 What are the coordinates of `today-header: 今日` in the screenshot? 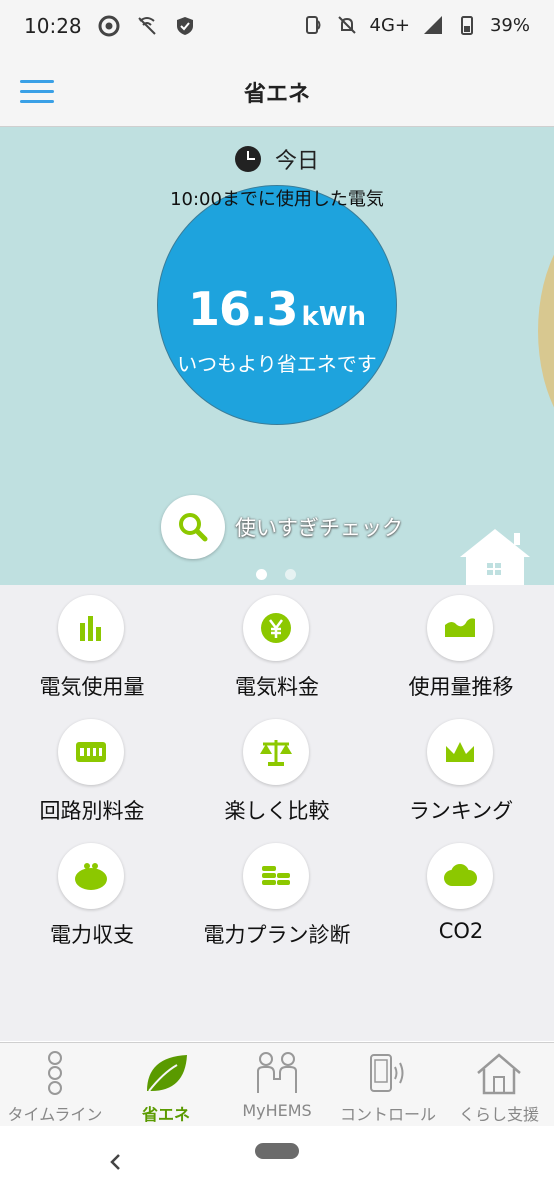 It's located at (277, 159).